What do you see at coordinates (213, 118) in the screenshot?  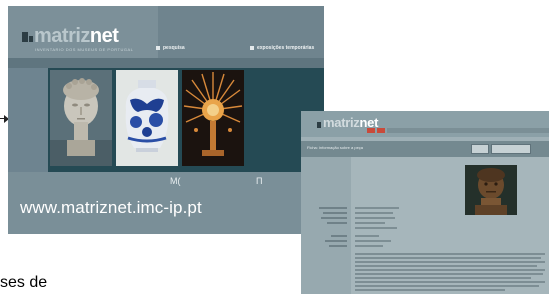 I see `golden-monstrance-image` at bounding box center [213, 118].